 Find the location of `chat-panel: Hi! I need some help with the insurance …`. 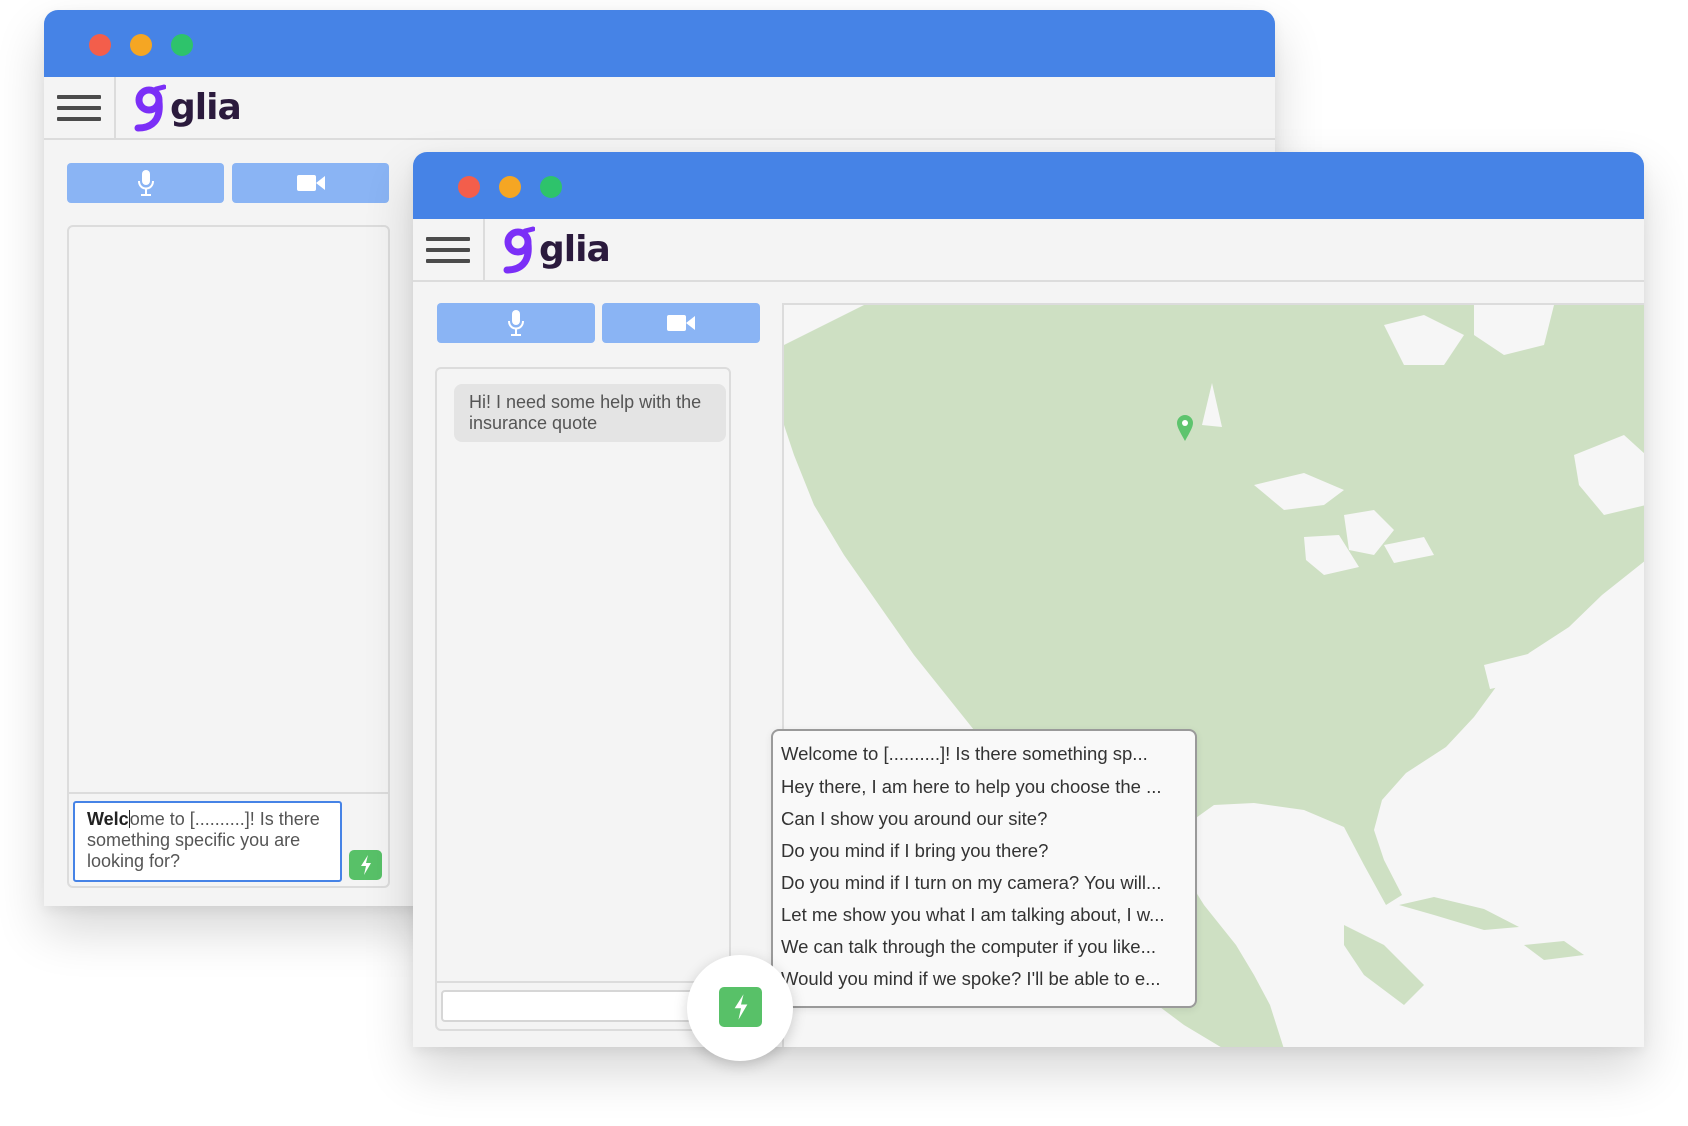

chat-panel: Hi! I need some help with the insurance … is located at coordinates (583, 699).